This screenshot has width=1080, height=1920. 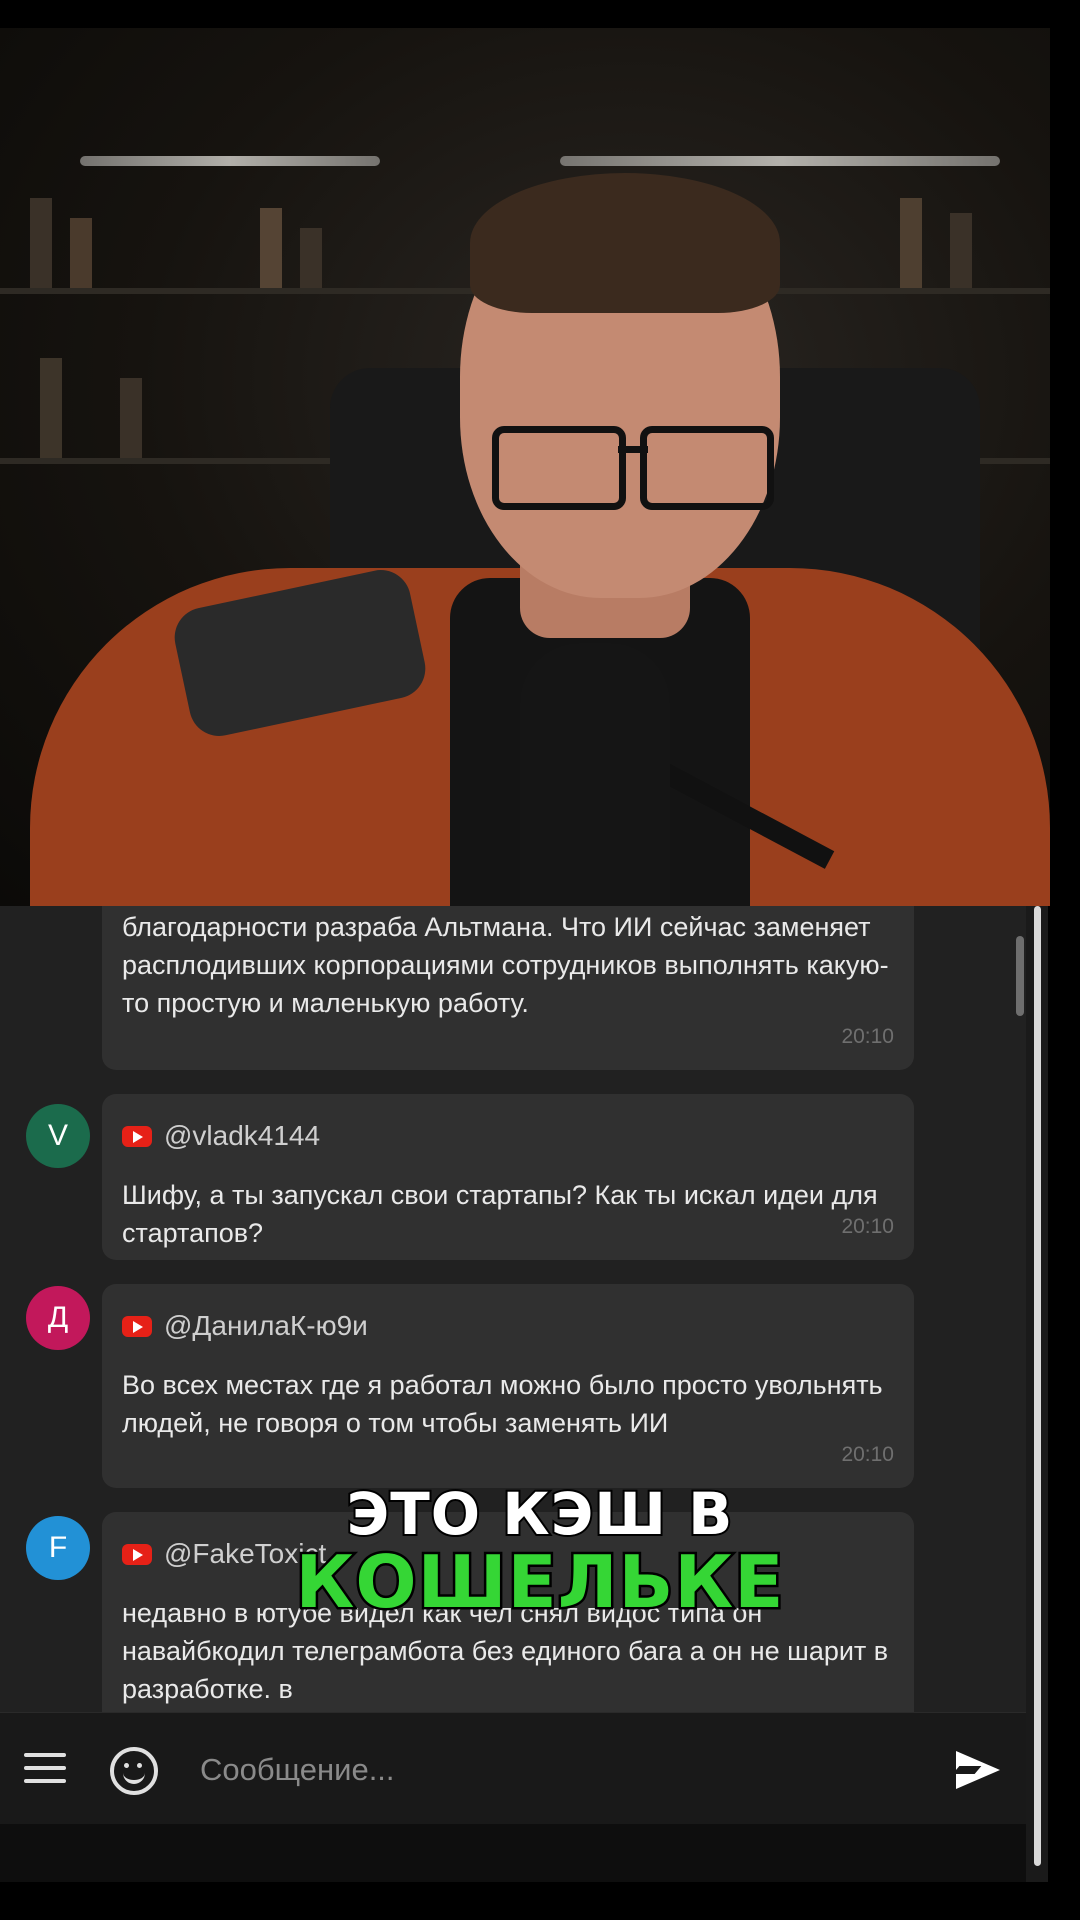 I want to click on avatar-letter: Д, so click(x=58, y=1317).